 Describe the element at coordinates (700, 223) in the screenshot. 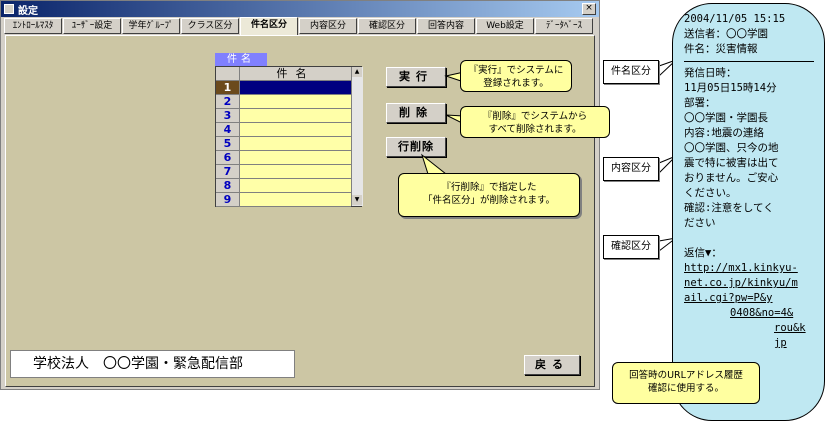

I see `message-line: ださい` at that location.